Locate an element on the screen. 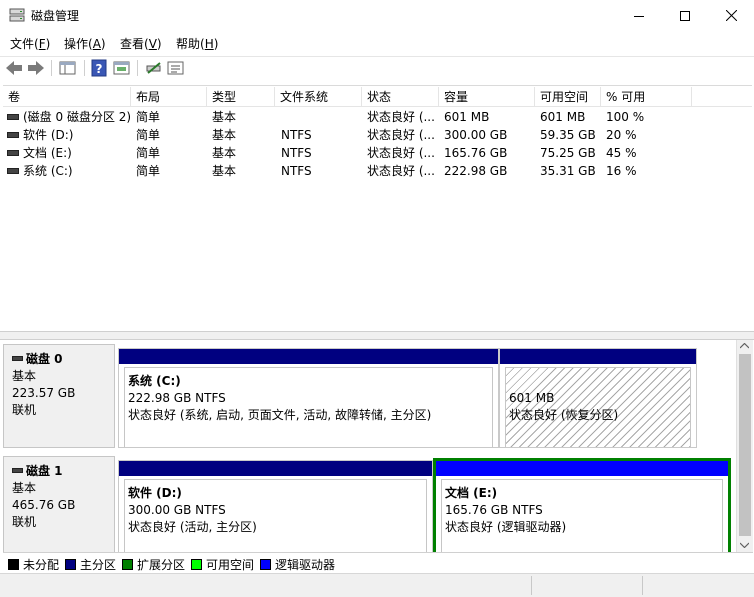  partition-status: 状态良好 (活动, 主分区) is located at coordinates (192, 527).